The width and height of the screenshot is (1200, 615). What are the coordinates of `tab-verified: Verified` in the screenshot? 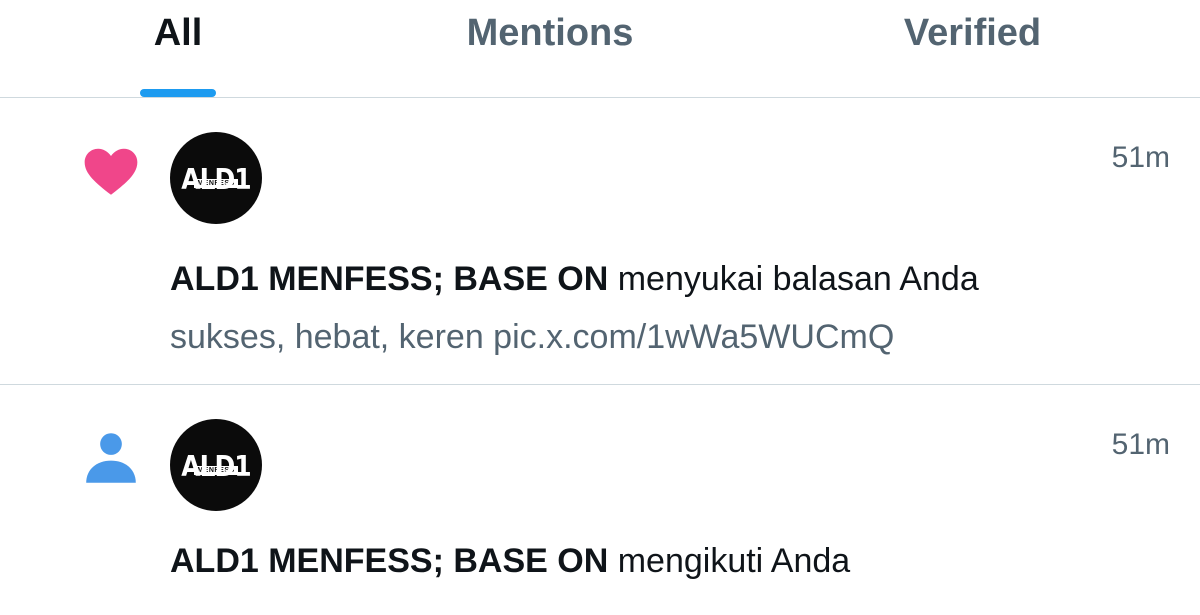 It's located at (972, 48).